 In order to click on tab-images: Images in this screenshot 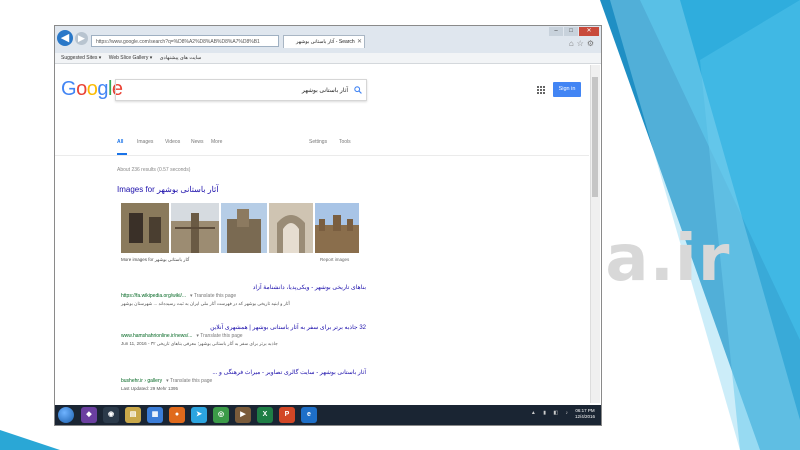, I will do `click(145, 142)`.